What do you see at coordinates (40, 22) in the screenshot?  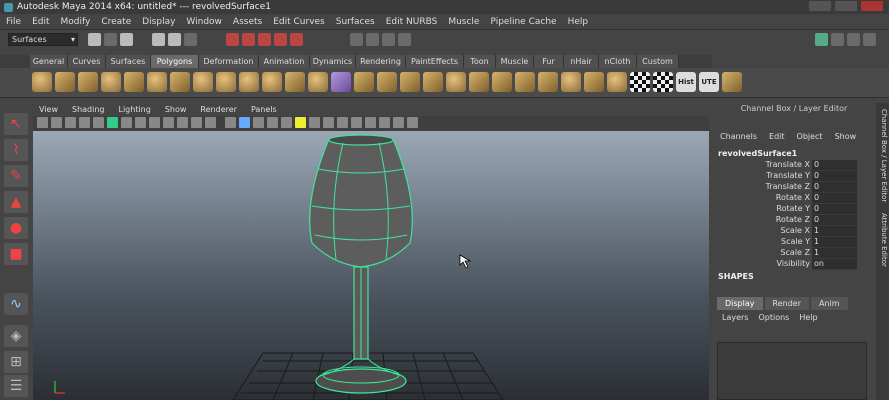 I see `menu-edit: Edit` at bounding box center [40, 22].